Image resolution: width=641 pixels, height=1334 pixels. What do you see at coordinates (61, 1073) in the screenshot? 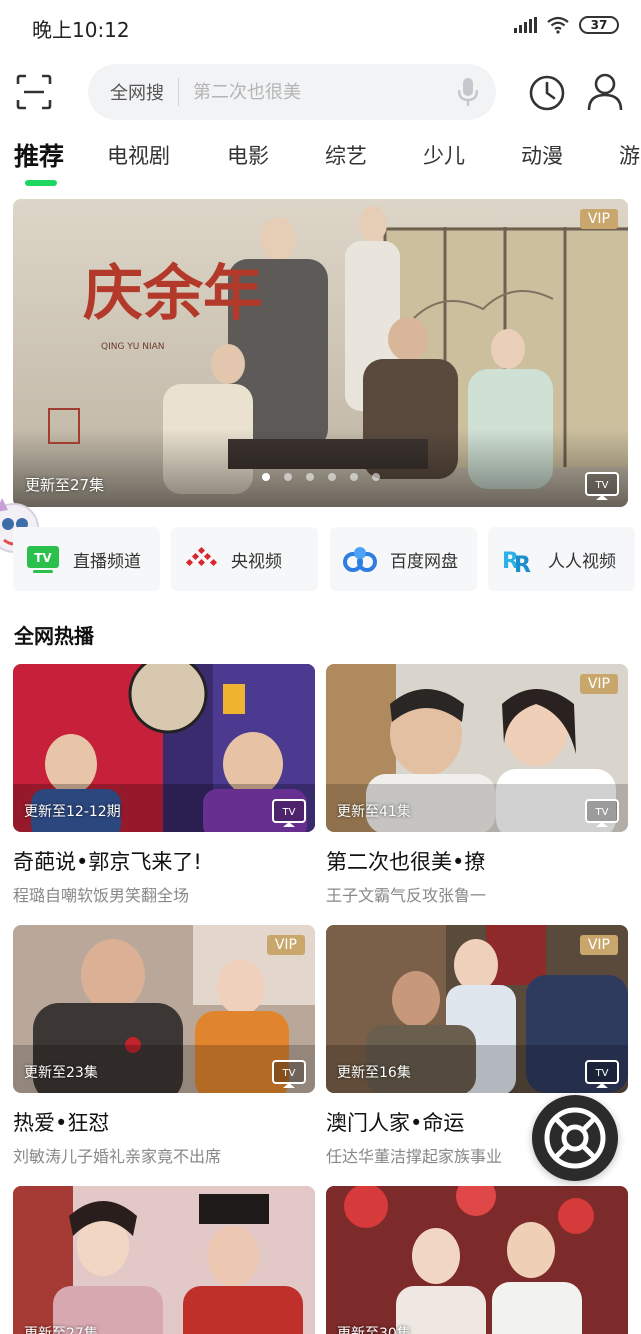
I see `update-label: 更新至23集` at bounding box center [61, 1073].